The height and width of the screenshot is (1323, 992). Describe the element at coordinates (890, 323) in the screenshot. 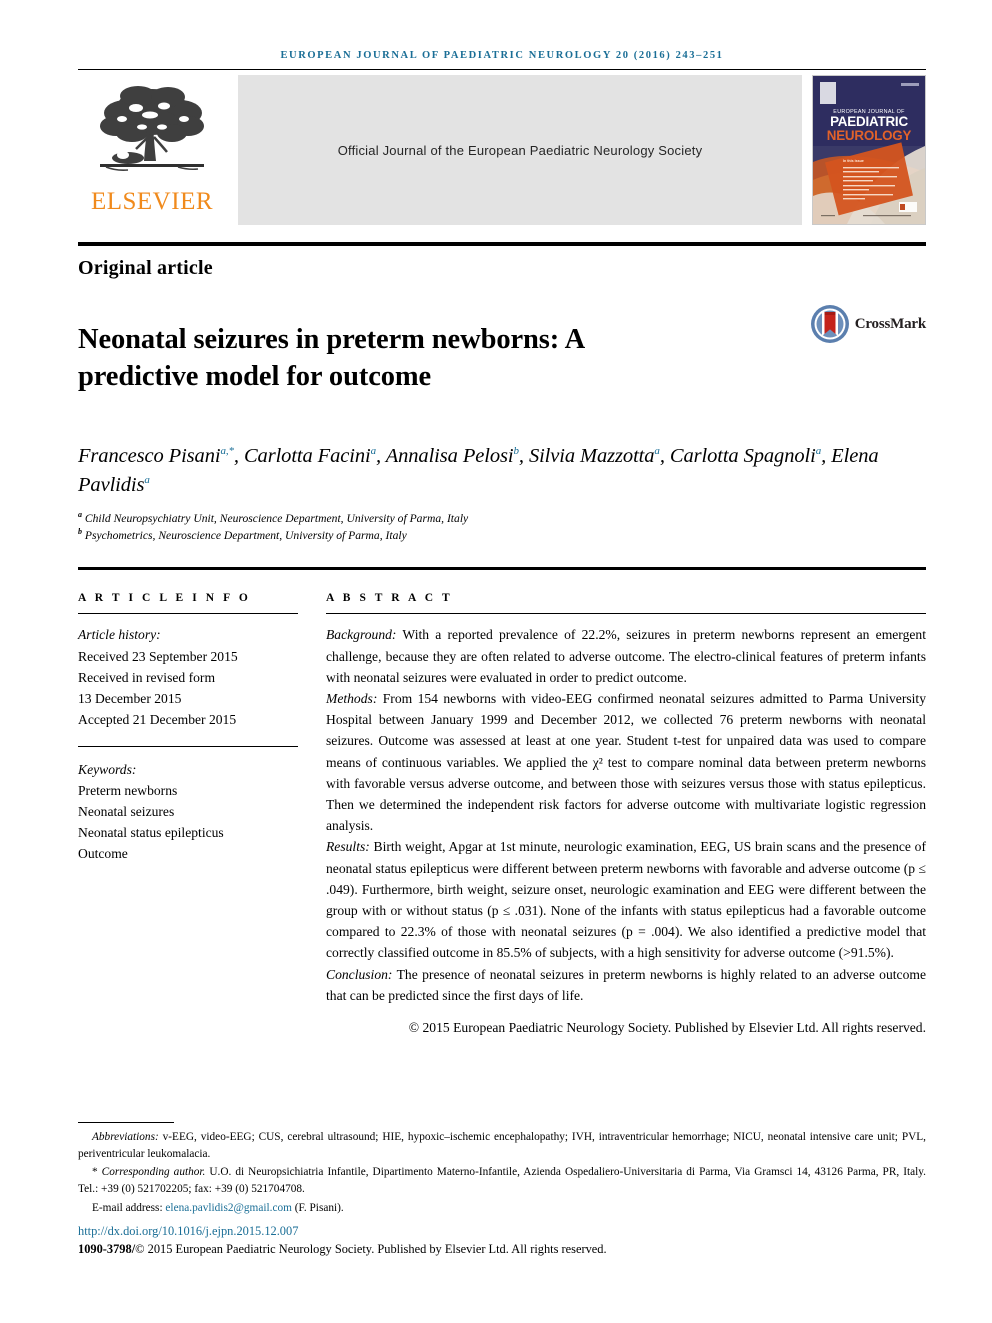

I see `crossmark-label: CrossMark` at that location.